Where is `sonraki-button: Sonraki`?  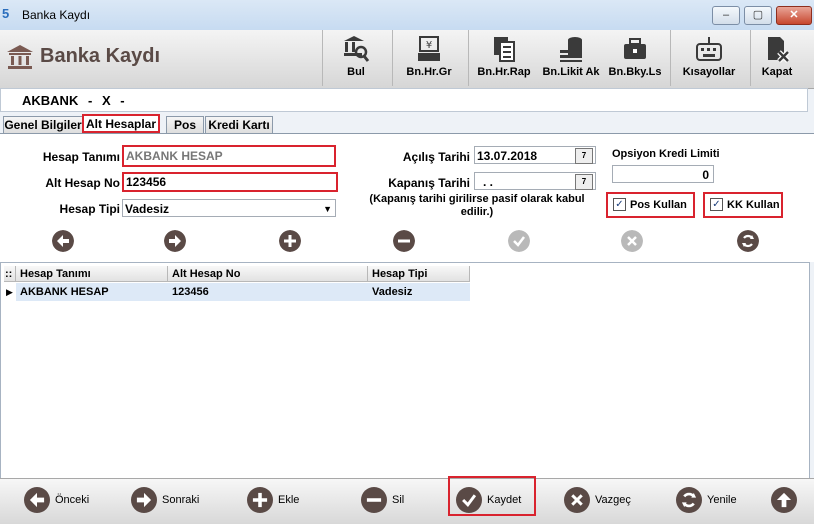 sonraki-button: Sonraki is located at coordinates (165, 500).